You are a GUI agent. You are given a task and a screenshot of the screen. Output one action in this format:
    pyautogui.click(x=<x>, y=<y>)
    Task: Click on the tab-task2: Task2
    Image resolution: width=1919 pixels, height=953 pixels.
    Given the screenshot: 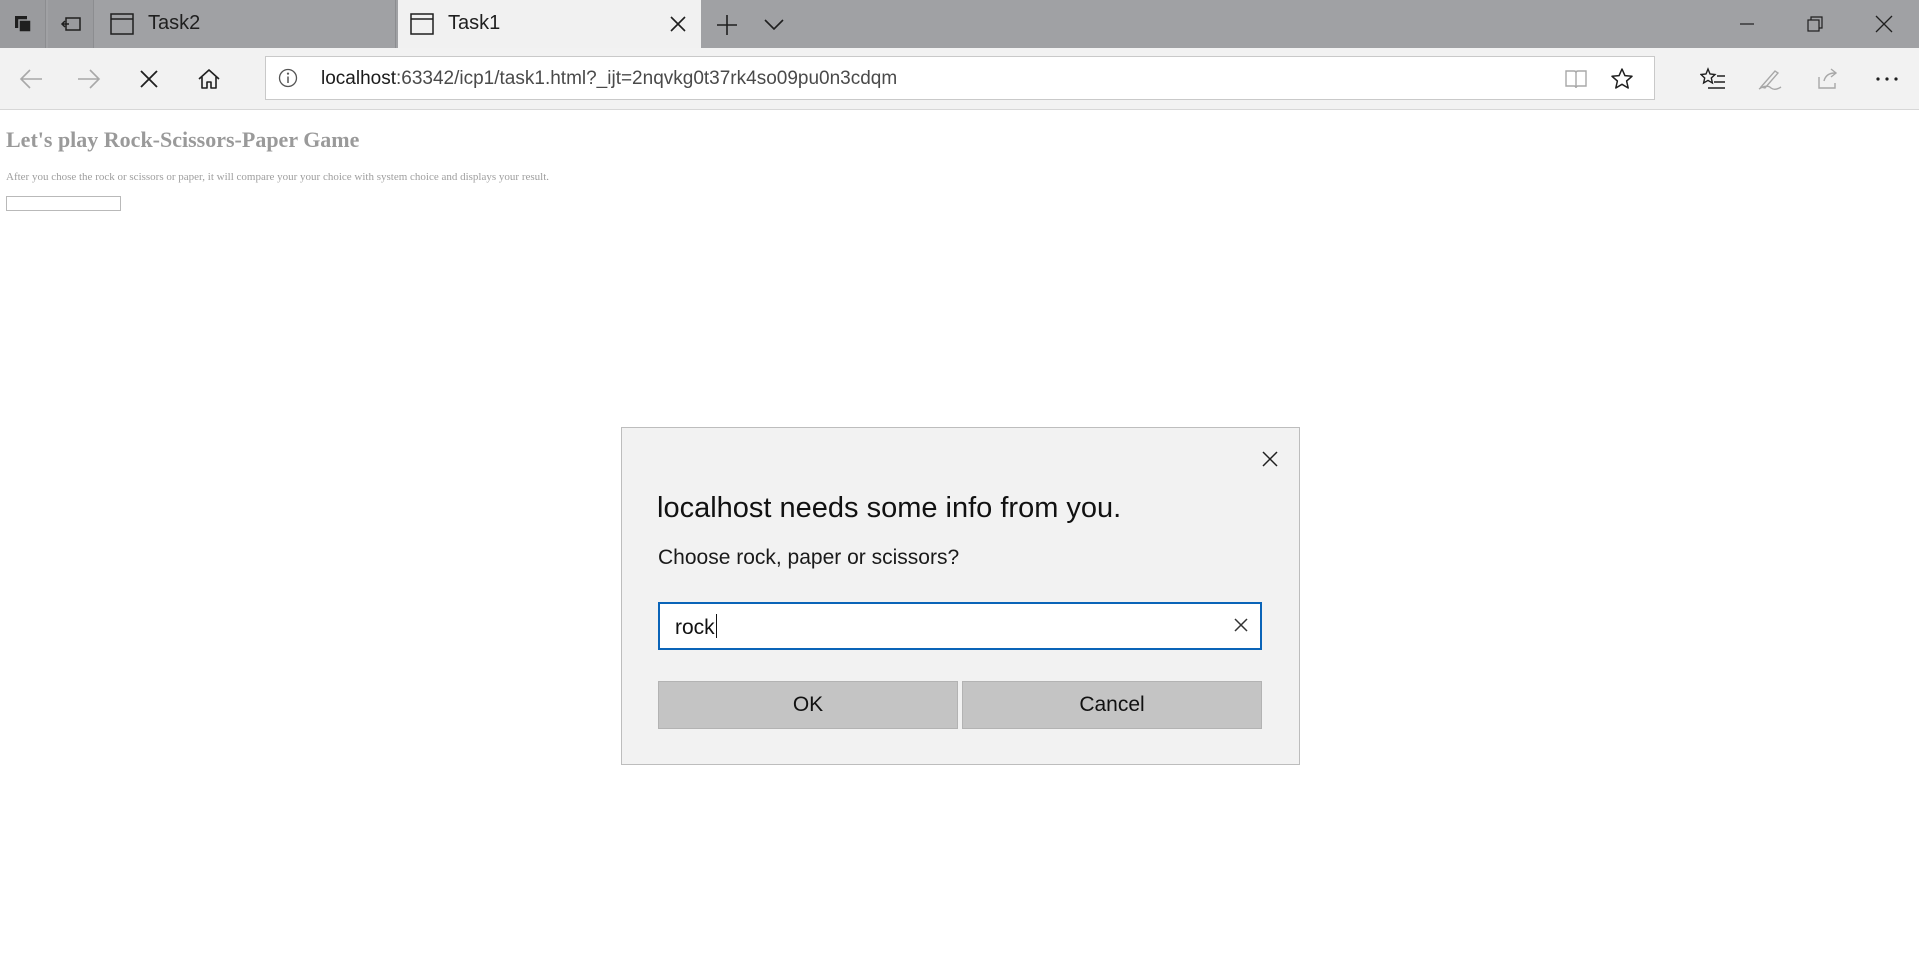 What is the action you would take?
    pyautogui.click(x=247, y=24)
    